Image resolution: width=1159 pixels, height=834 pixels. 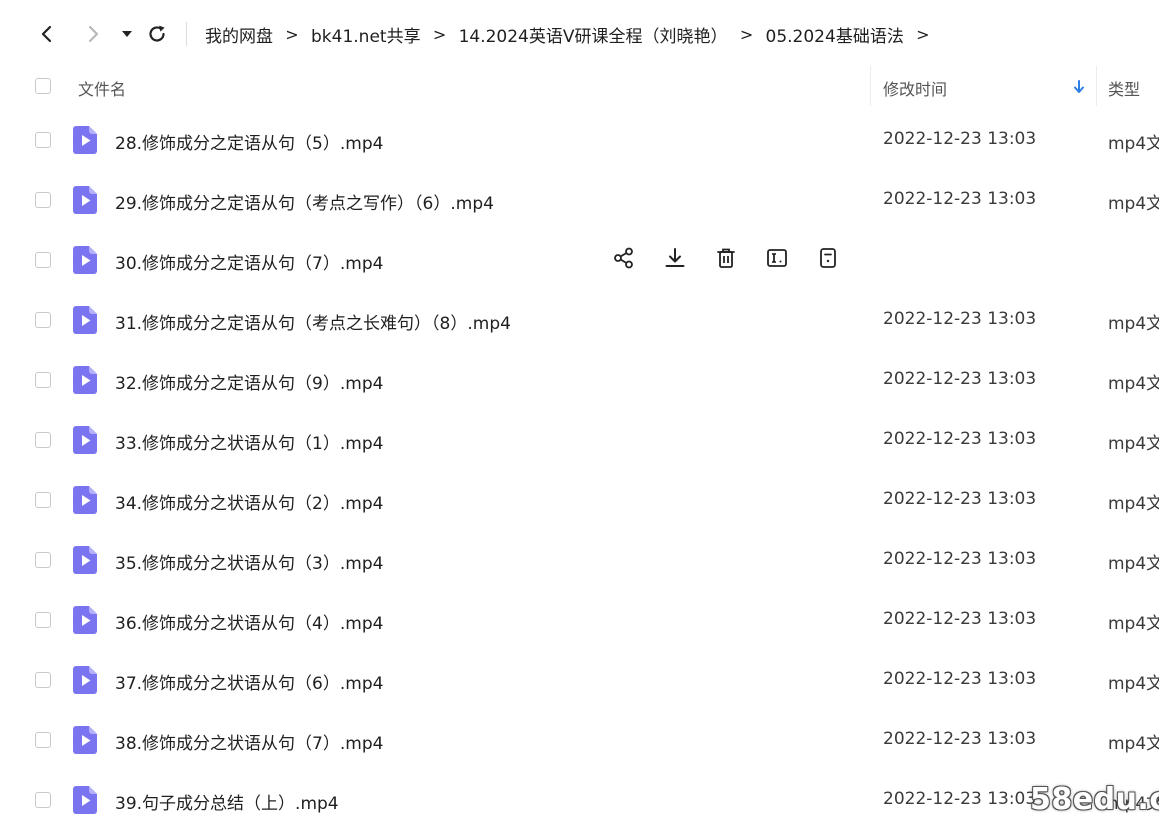 I want to click on file-name: 39.句子成分总结（上）.mp4, so click(x=227, y=801).